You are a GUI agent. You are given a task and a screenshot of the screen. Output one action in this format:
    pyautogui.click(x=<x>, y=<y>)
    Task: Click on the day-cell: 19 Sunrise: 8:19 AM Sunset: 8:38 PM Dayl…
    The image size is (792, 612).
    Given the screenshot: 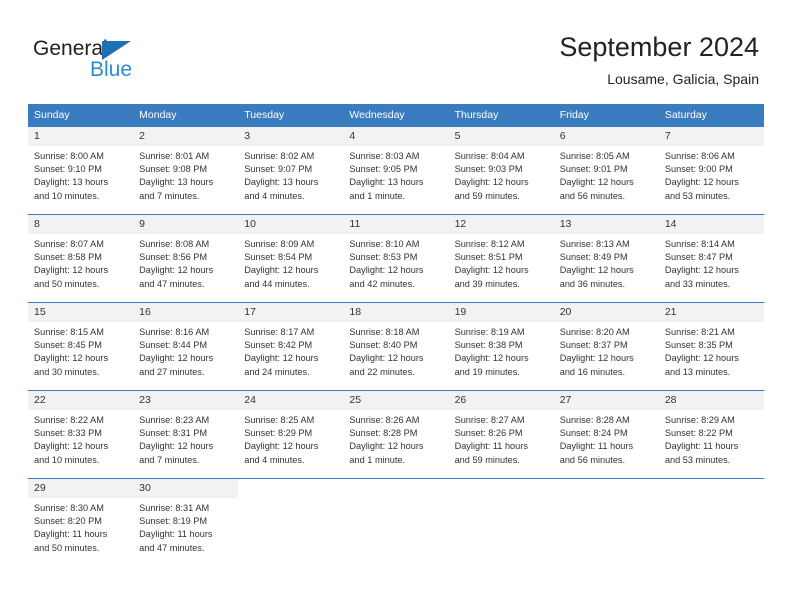 What is the action you would take?
    pyautogui.click(x=501, y=346)
    